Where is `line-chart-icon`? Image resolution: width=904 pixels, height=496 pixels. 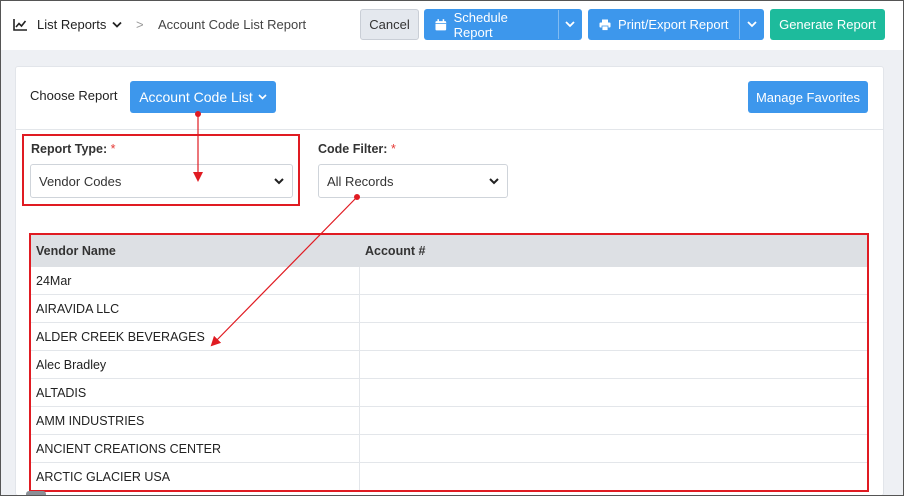 line-chart-icon is located at coordinates (20, 24).